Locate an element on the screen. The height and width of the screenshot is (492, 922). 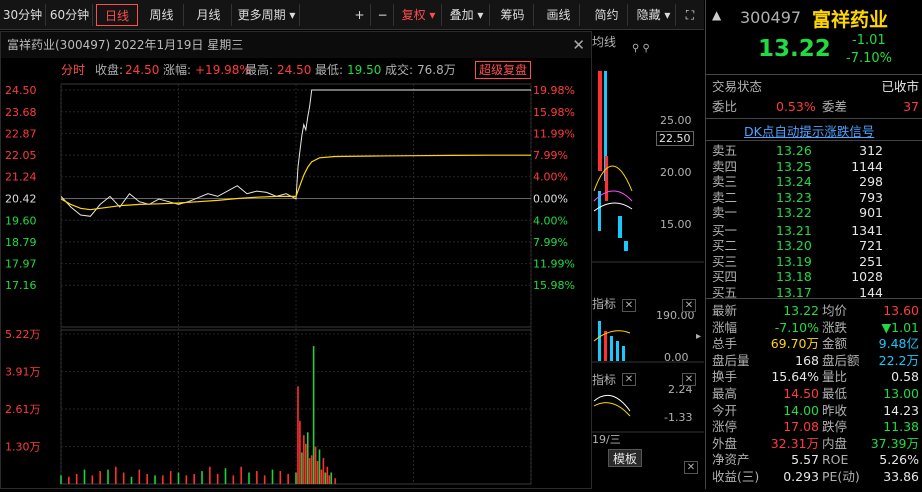
stat-value: ▼1.01 is located at coordinates (900, 327).